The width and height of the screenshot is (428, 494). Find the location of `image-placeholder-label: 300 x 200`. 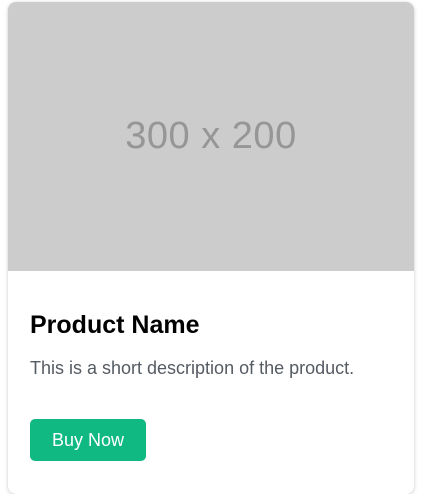

image-placeholder-label: 300 x 200 is located at coordinates (211, 136).